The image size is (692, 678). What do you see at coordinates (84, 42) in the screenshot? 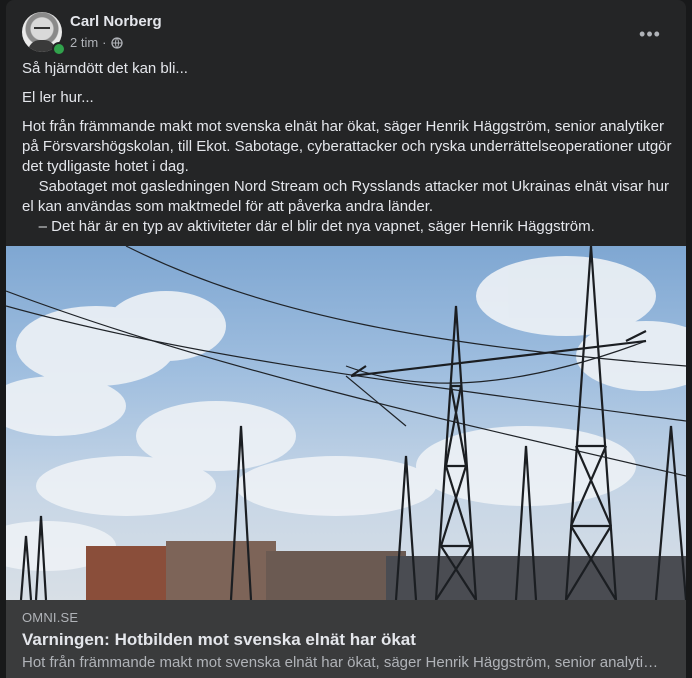
I see `post-time: 2 tim` at bounding box center [84, 42].